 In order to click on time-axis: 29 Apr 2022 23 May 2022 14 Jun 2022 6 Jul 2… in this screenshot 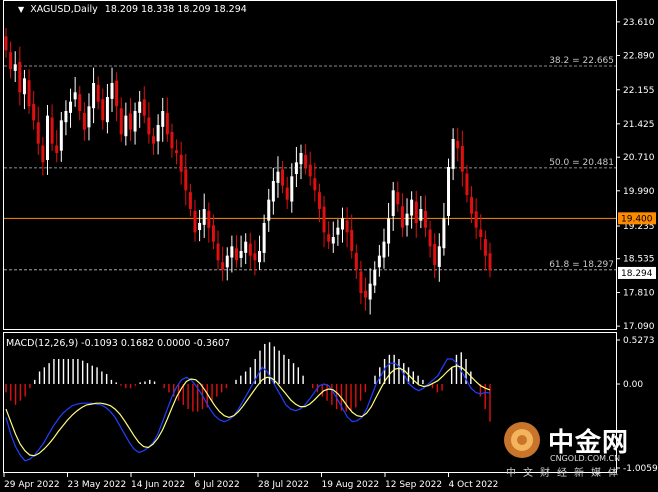, I will do `click(250, 481)`.